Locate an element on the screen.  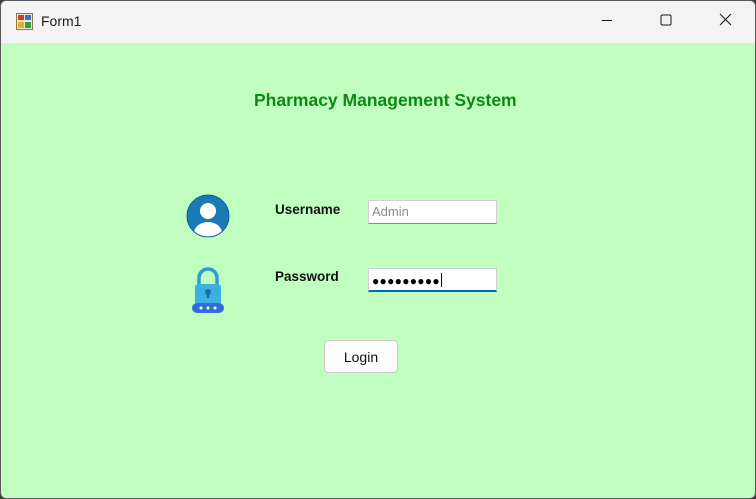
username-field: Admin is located at coordinates (432, 212).